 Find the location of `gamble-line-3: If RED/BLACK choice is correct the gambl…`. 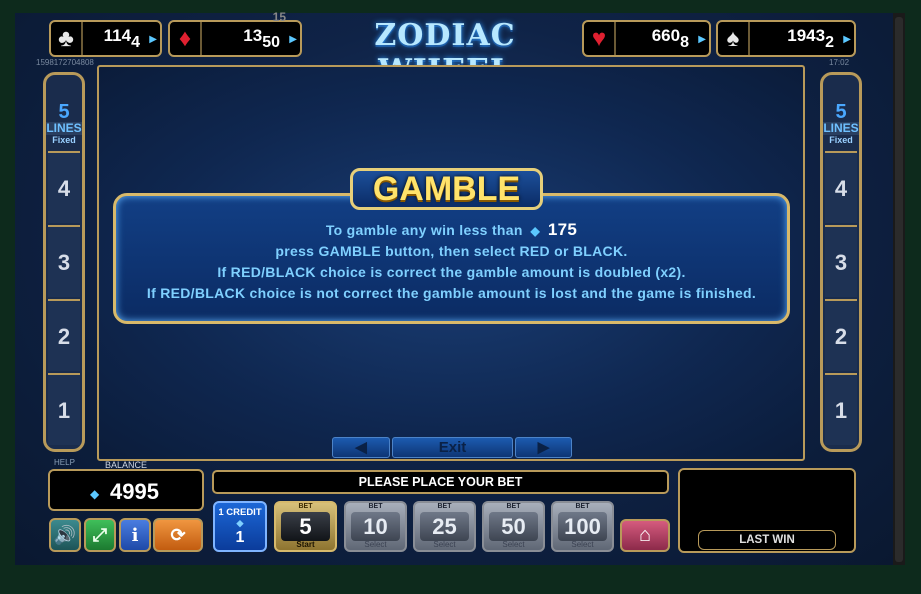

gamble-line-3: If RED/BLACK choice is correct the gambl… is located at coordinates (451, 272).